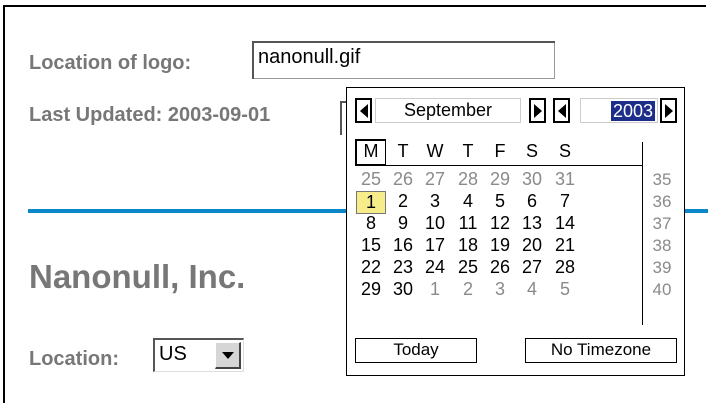 The height and width of the screenshot is (403, 708). I want to click on calendar-day: 14, so click(565, 223).